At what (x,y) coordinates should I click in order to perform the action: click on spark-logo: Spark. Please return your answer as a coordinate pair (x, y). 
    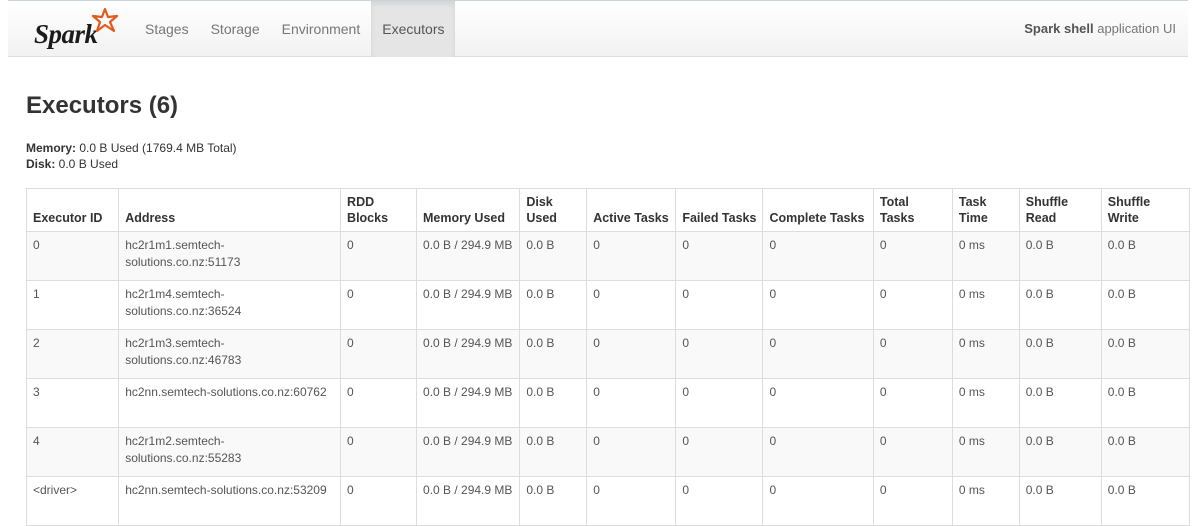
    Looking at the image, I should click on (79, 28).